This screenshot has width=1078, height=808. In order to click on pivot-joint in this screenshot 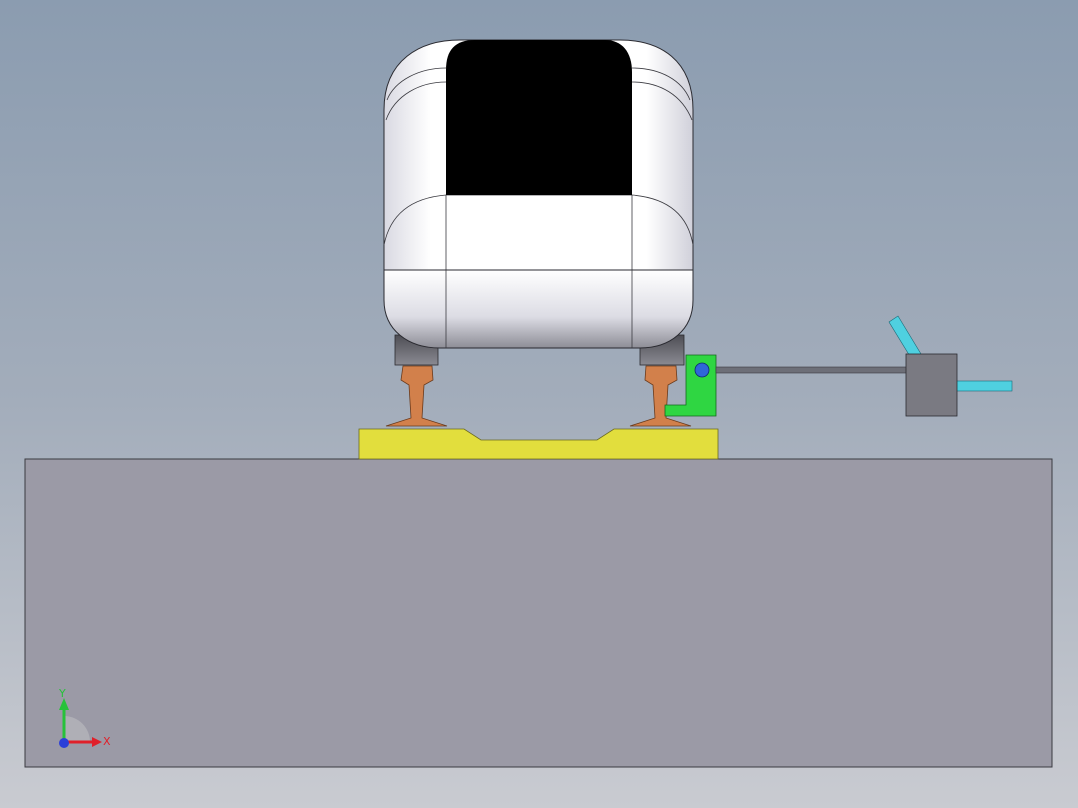, I will do `click(702, 370)`.